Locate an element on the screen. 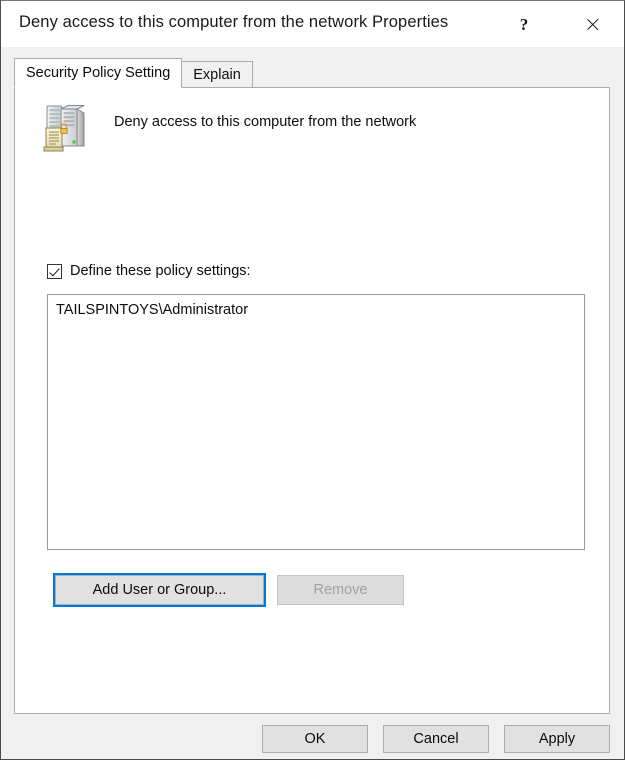  close-icon is located at coordinates (593, 24).